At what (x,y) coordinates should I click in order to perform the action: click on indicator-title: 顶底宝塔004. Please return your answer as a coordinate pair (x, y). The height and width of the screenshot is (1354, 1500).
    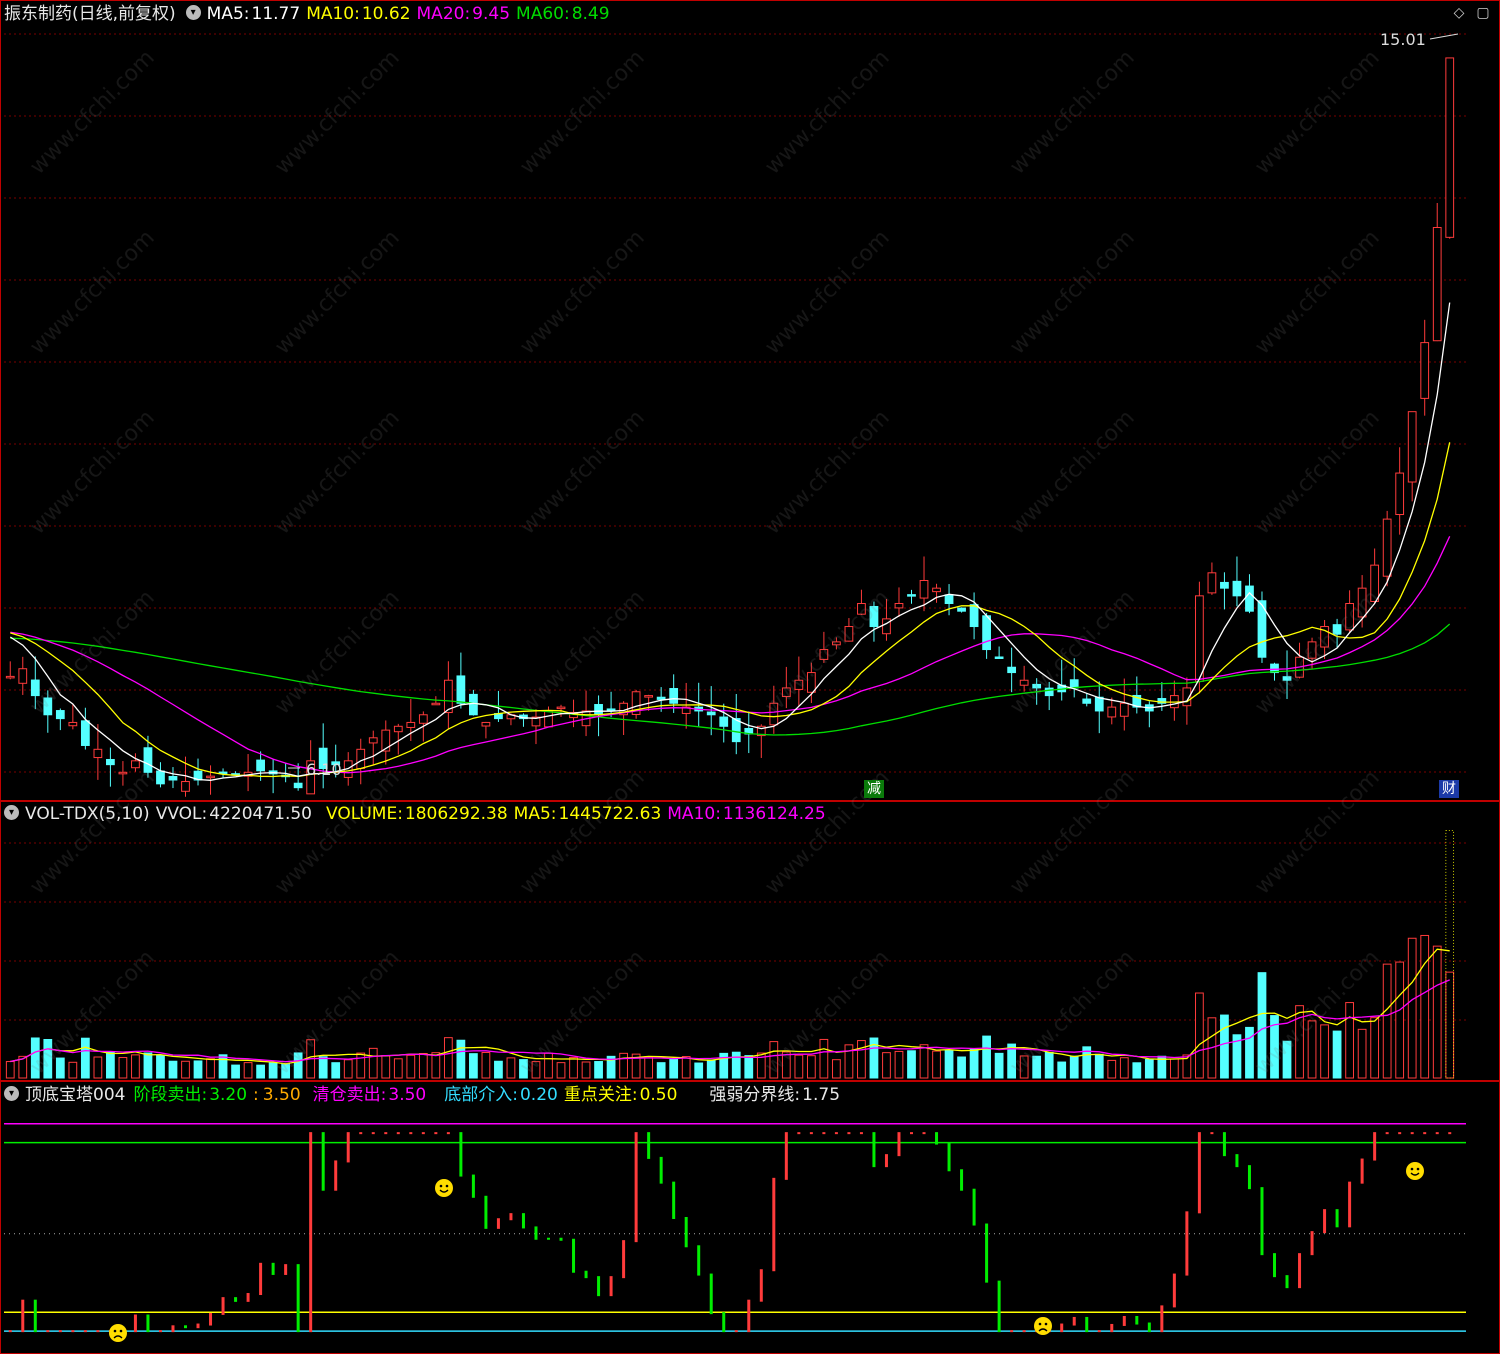
    Looking at the image, I should click on (75, 1095).